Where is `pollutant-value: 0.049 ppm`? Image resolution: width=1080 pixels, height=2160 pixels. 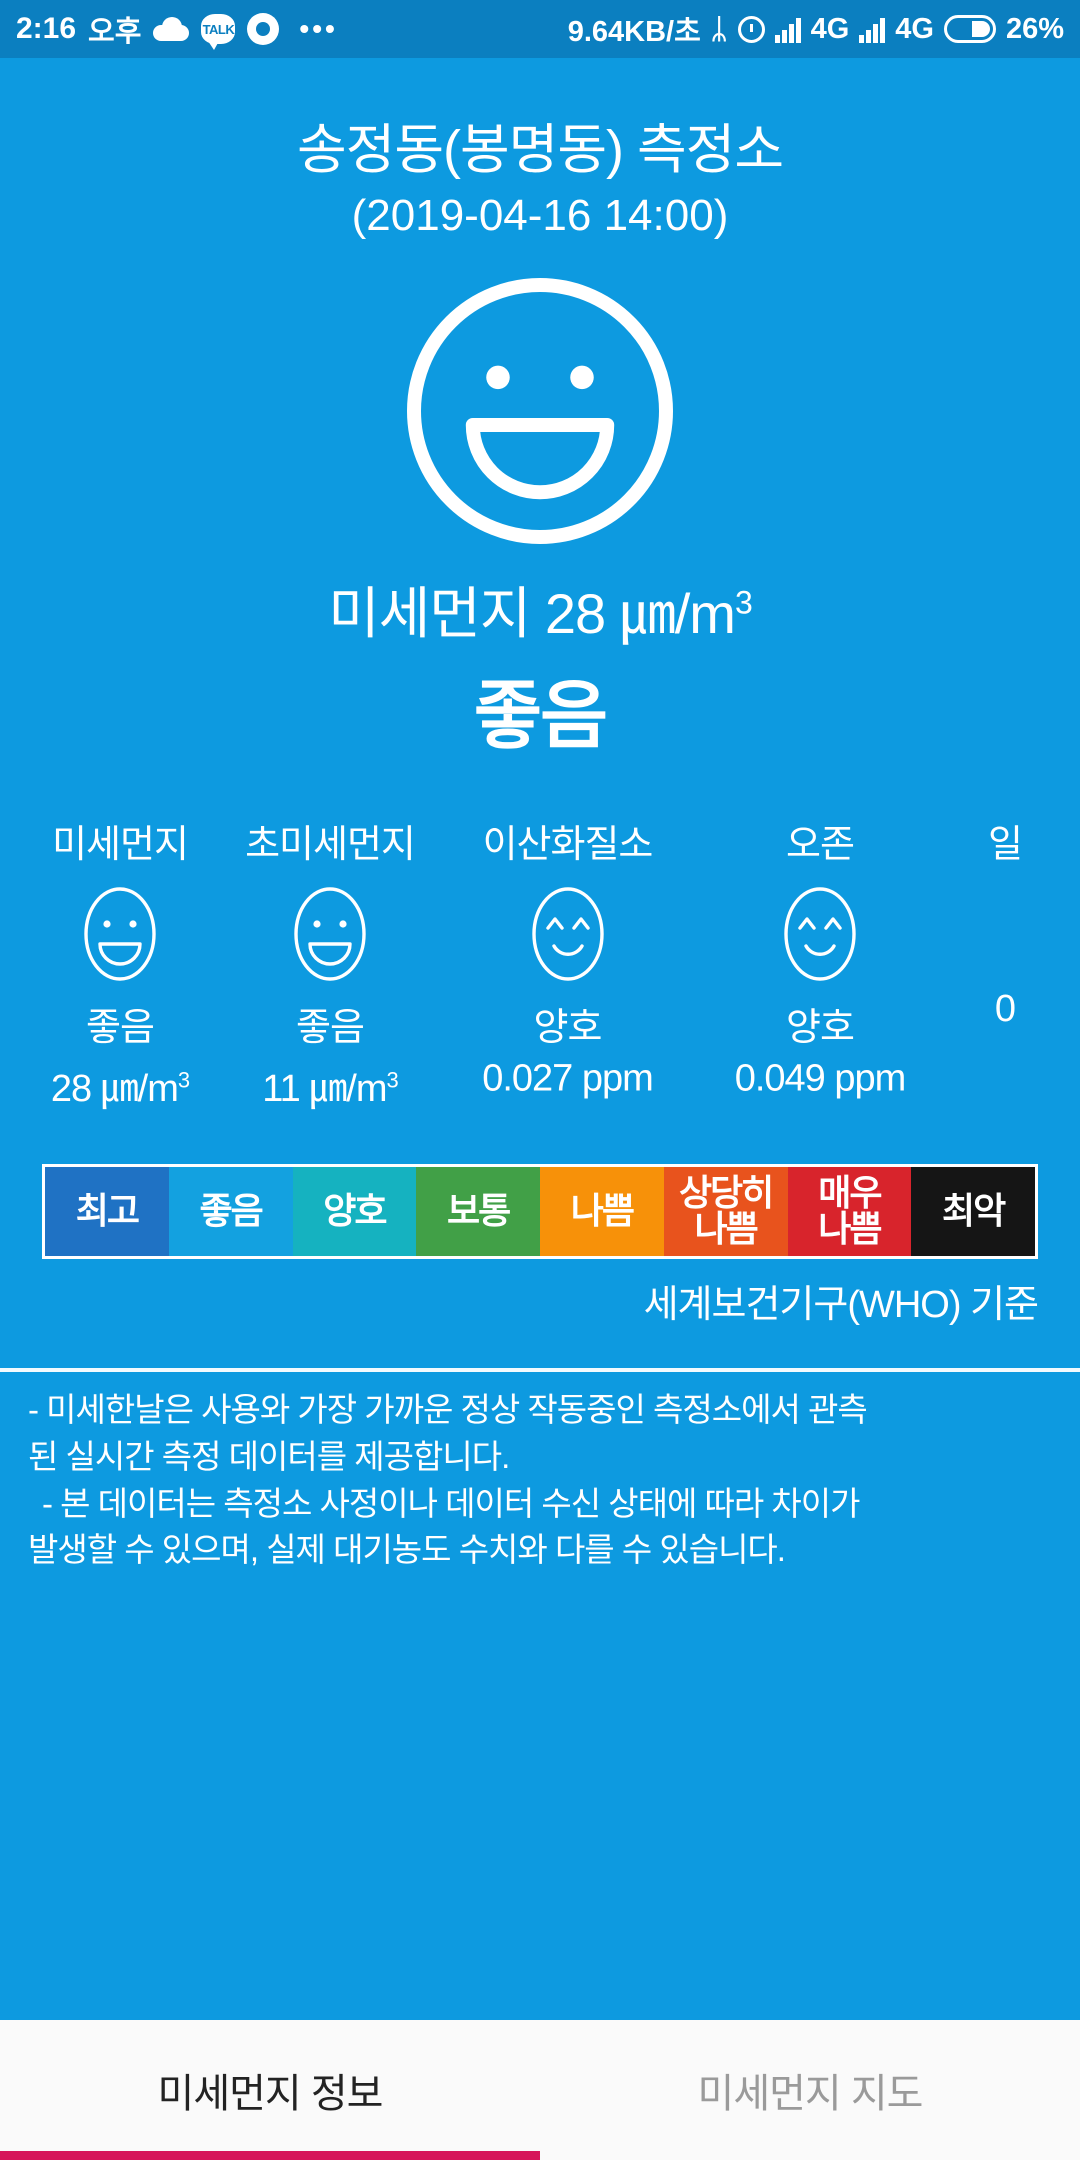 pollutant-value: 0.049 ppm is located at coordinates (820, 1079).